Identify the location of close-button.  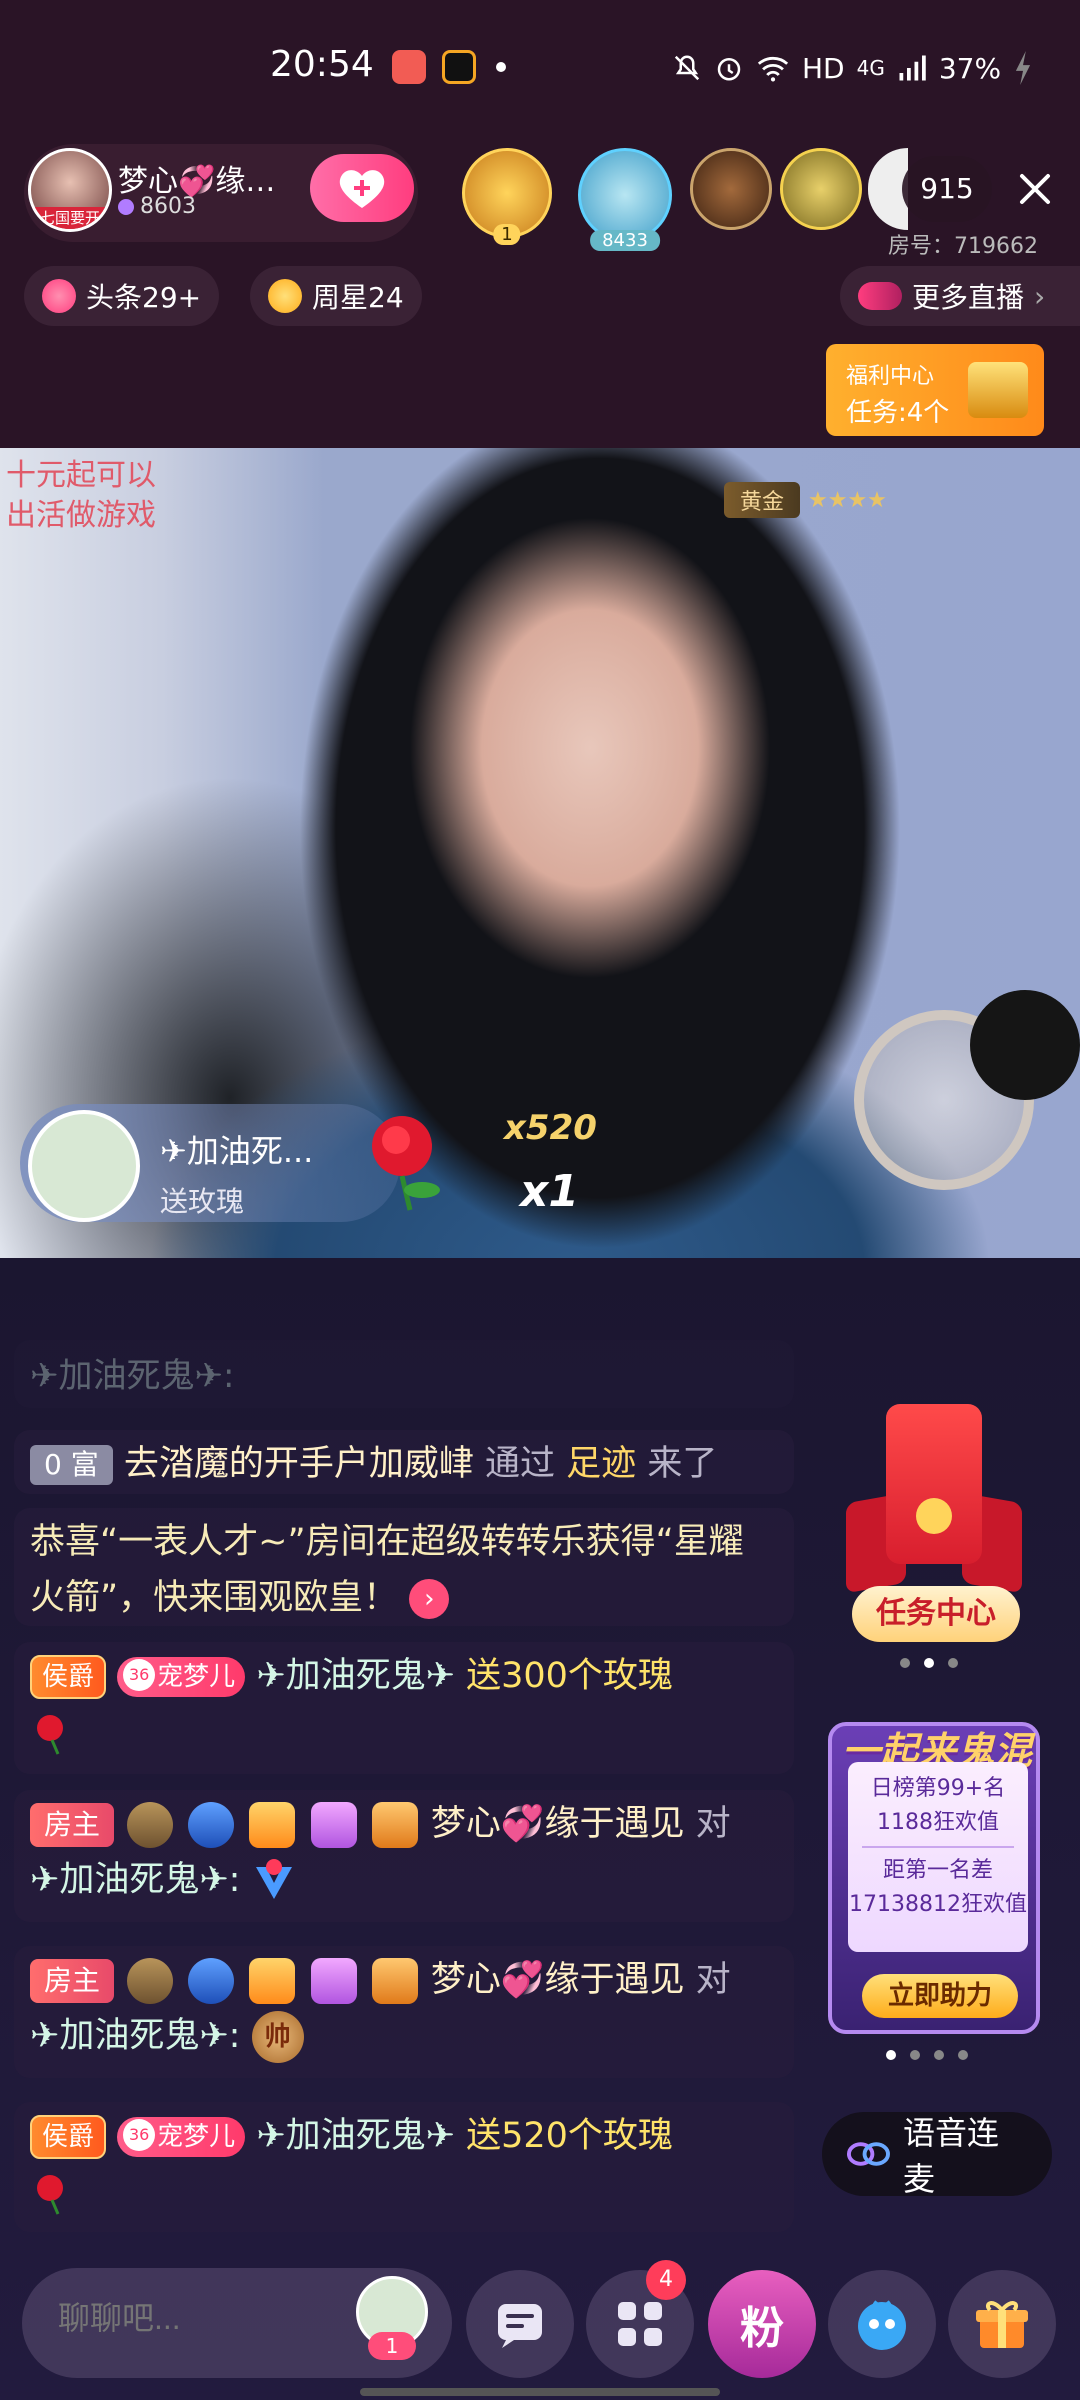
(1035, 189).